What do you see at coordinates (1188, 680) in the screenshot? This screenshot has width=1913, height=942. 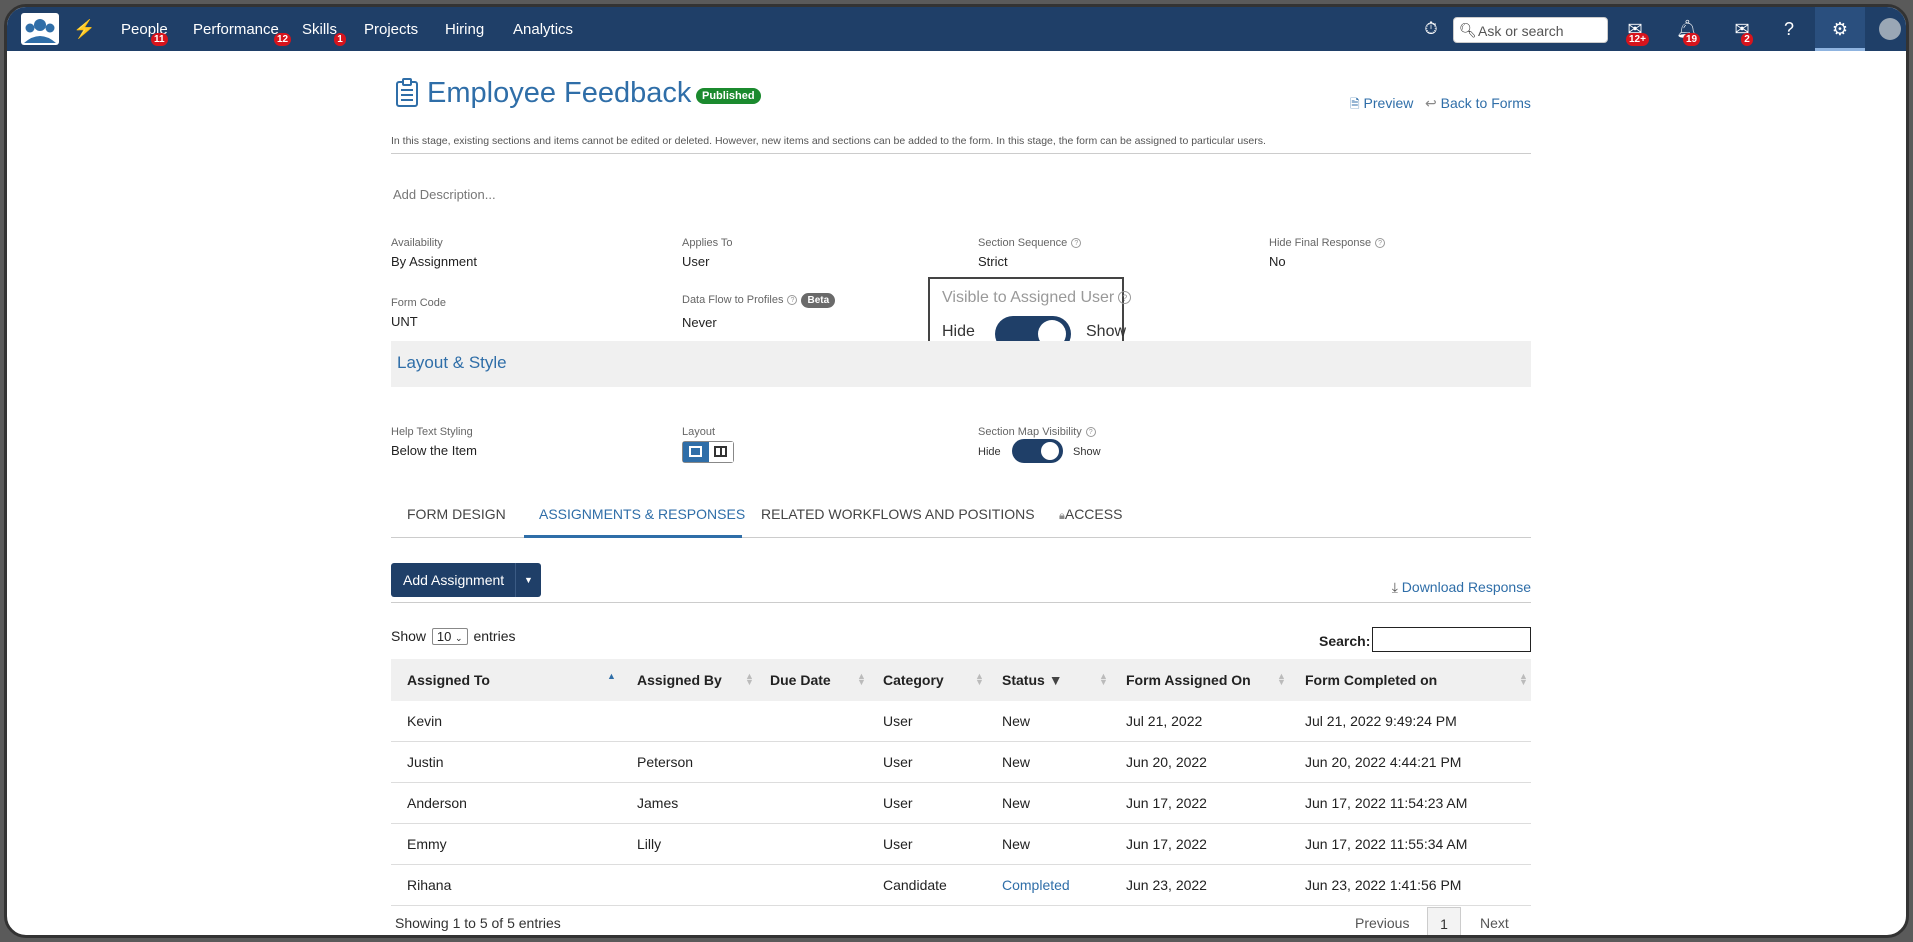 I see `col-form-assigned-on: Form Assigned On` at bounding box center [1188, 680].